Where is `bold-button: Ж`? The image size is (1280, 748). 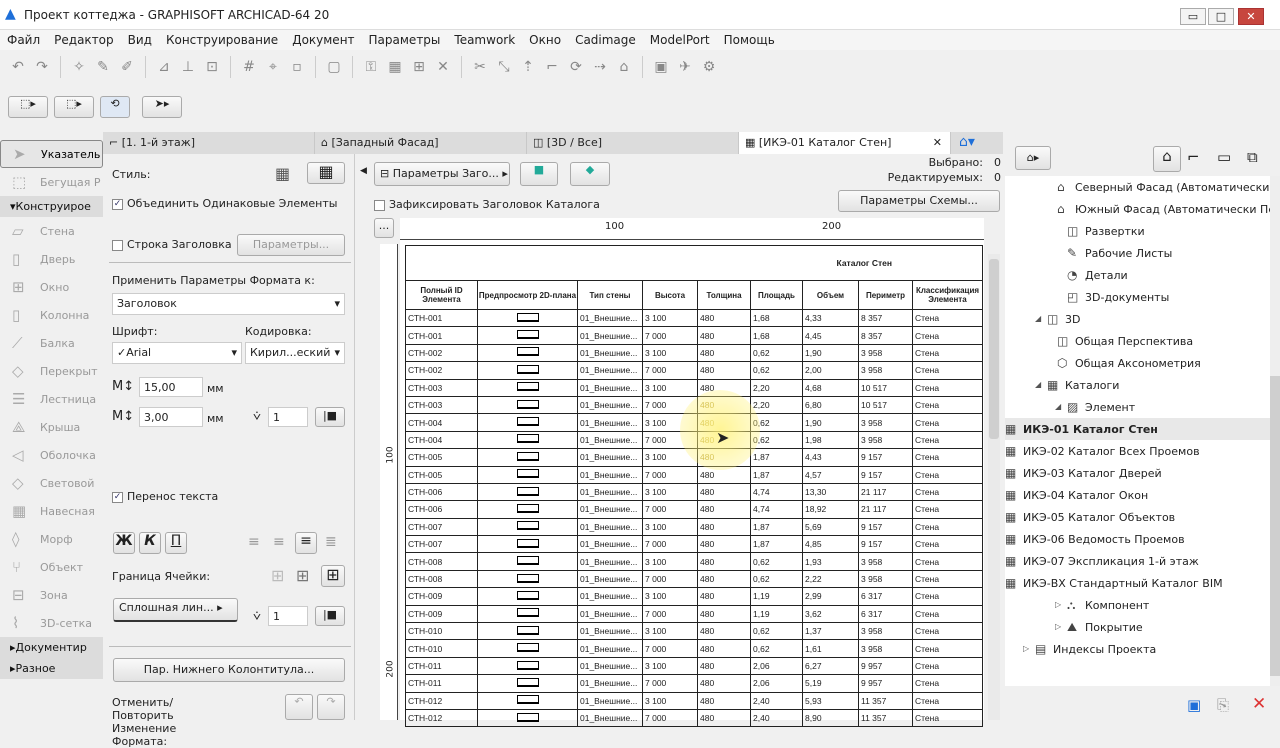
bold-button: Ж is located at coordinates (124, 543).